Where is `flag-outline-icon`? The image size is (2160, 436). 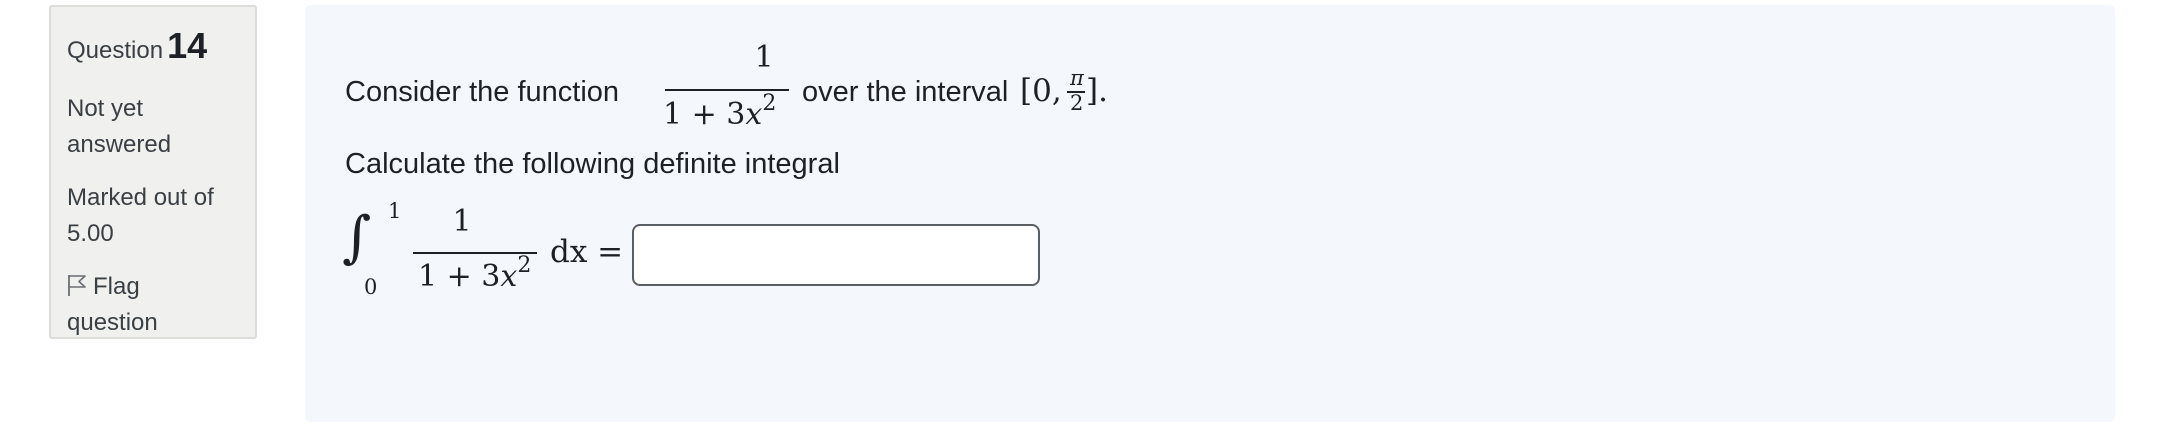
flag-outline-icon is located at coordinates (77, 285).